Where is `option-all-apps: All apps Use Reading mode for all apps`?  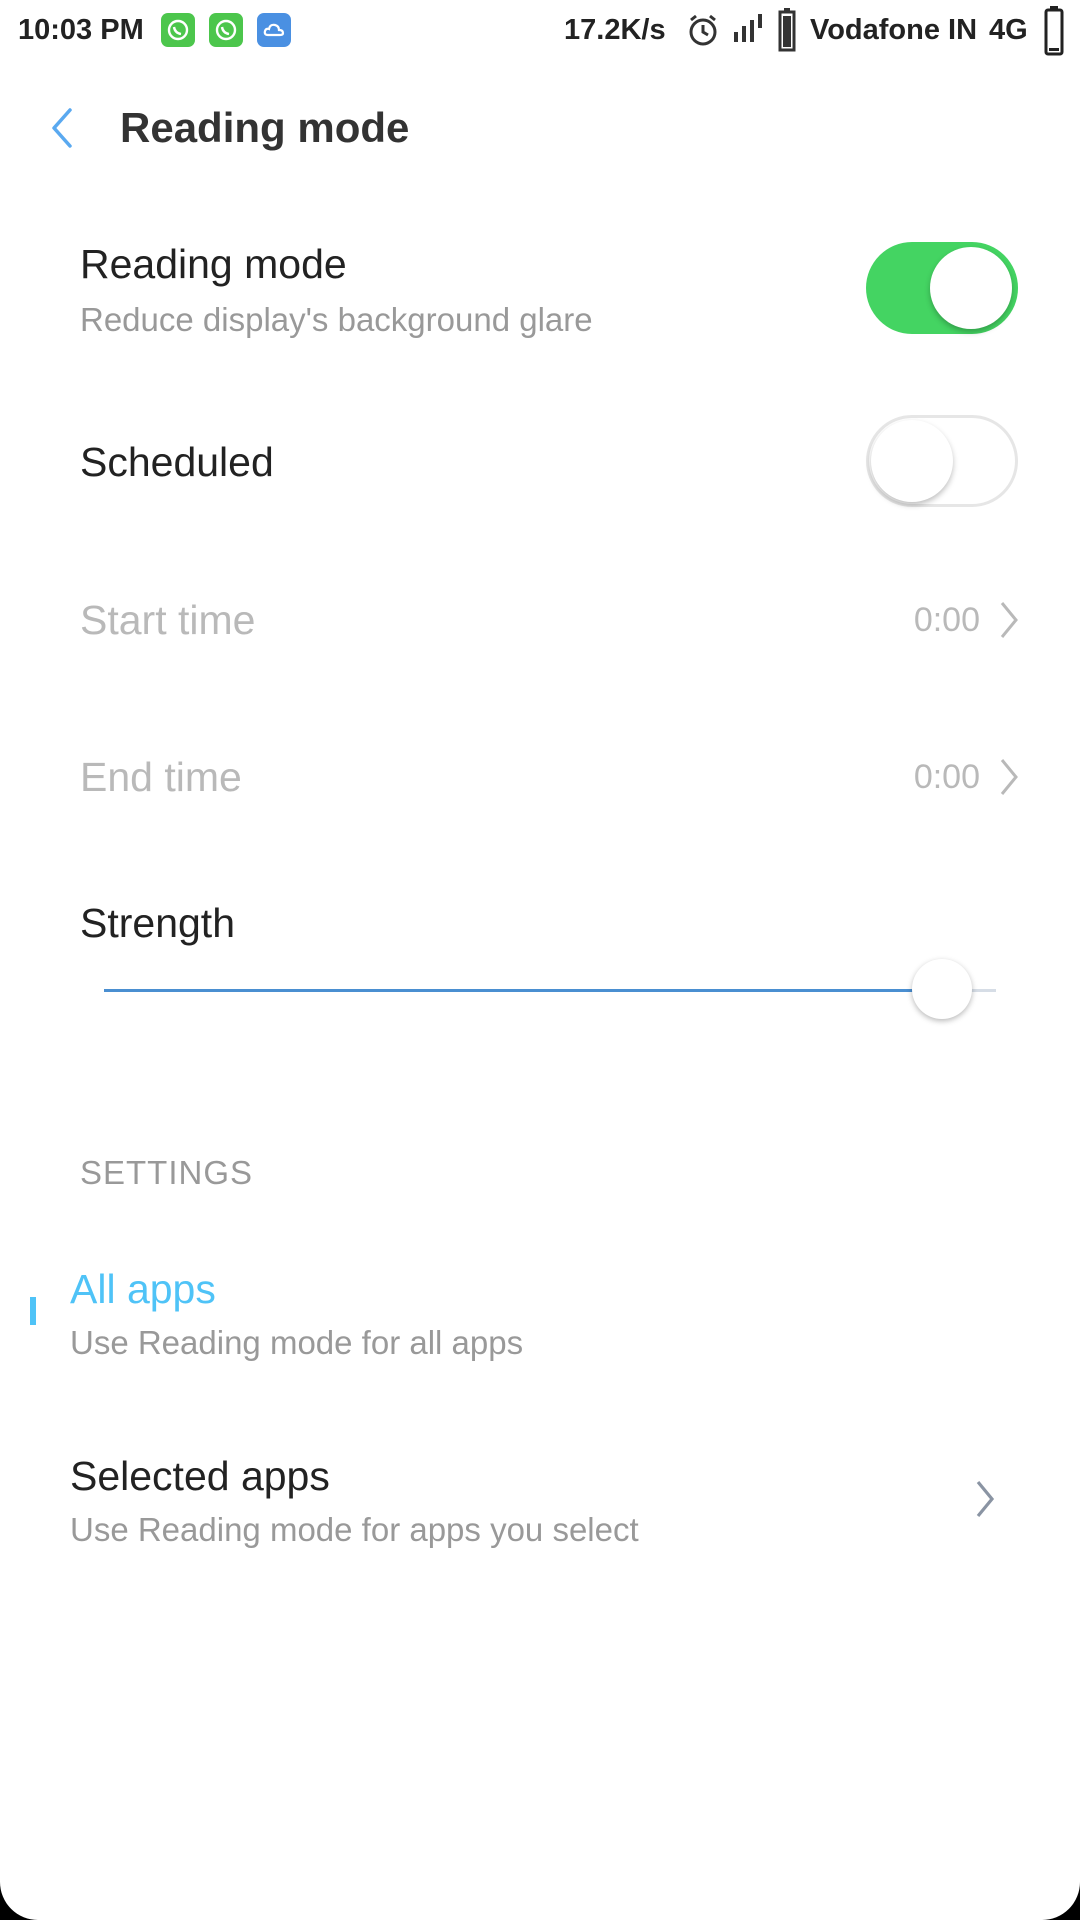
option-all-apps: All apps Use Reading mode for all apps is located at coordinates (540, 1315).